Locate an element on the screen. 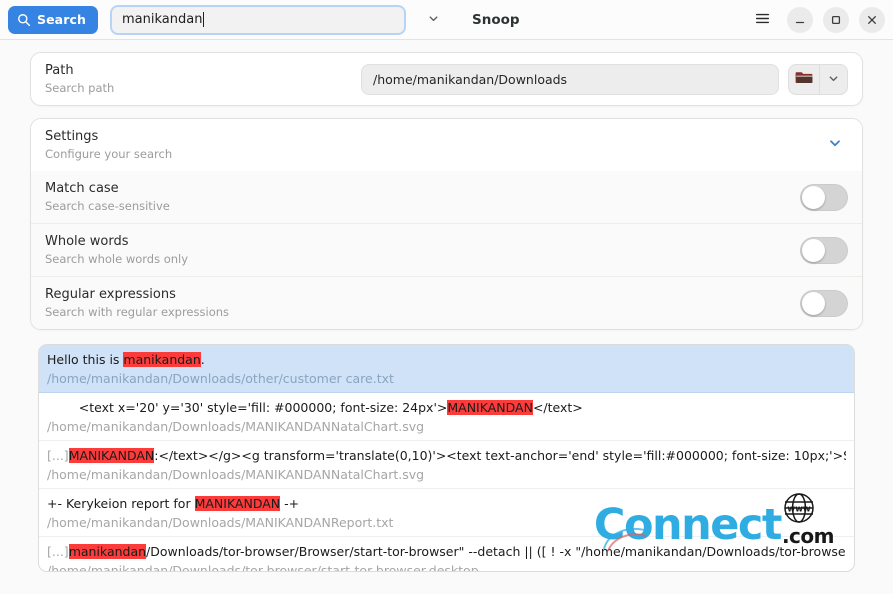 The width and height of the screenshot is (893, 594). result-line: +- Kerykeion report for MANIKANDAN -+ is located at coordinates (446, 503).